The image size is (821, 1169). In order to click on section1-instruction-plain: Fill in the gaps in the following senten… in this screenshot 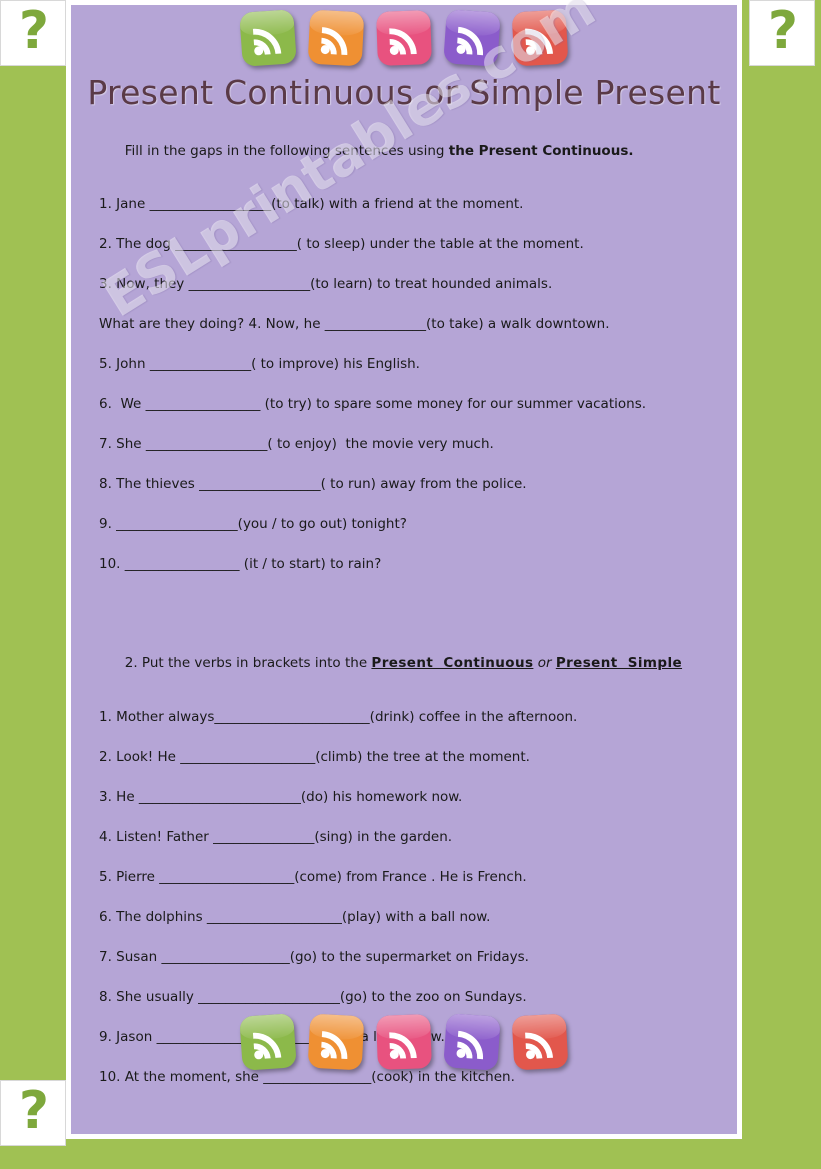, I will do `click(286, 150)`.